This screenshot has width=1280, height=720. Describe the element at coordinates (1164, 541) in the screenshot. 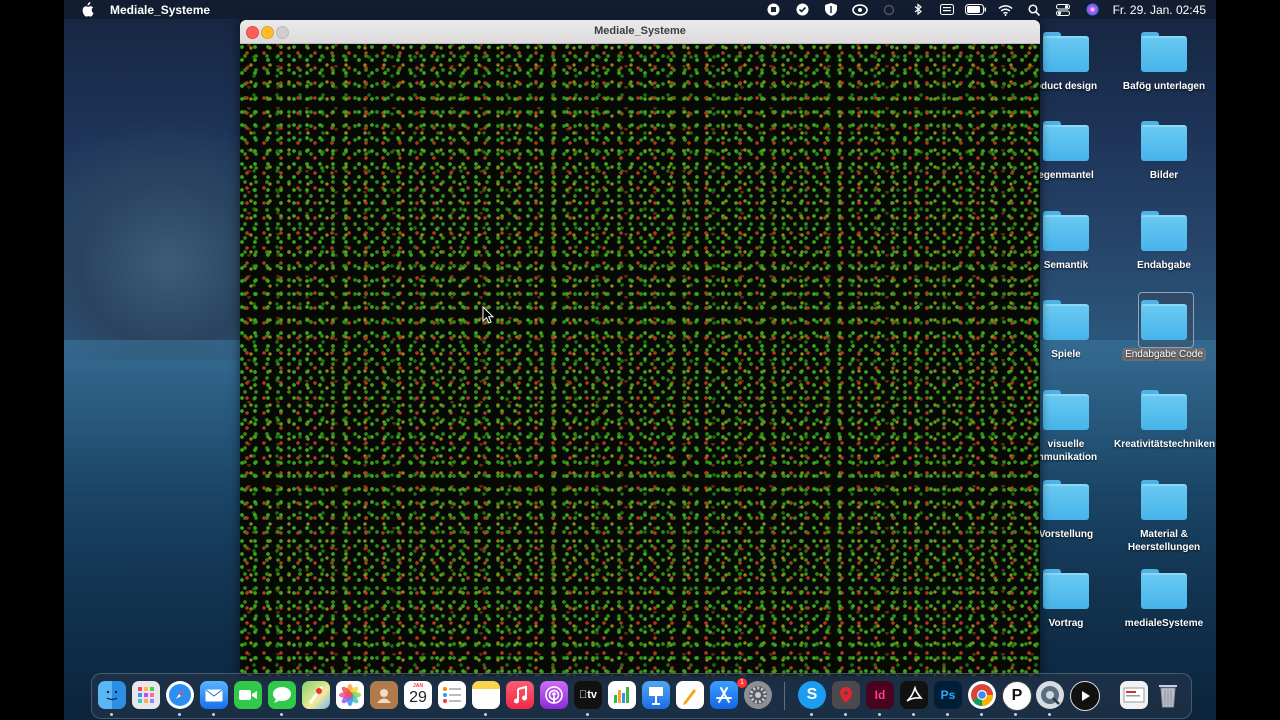

I see `folder-label: Material & Heerstellungen` at that location.